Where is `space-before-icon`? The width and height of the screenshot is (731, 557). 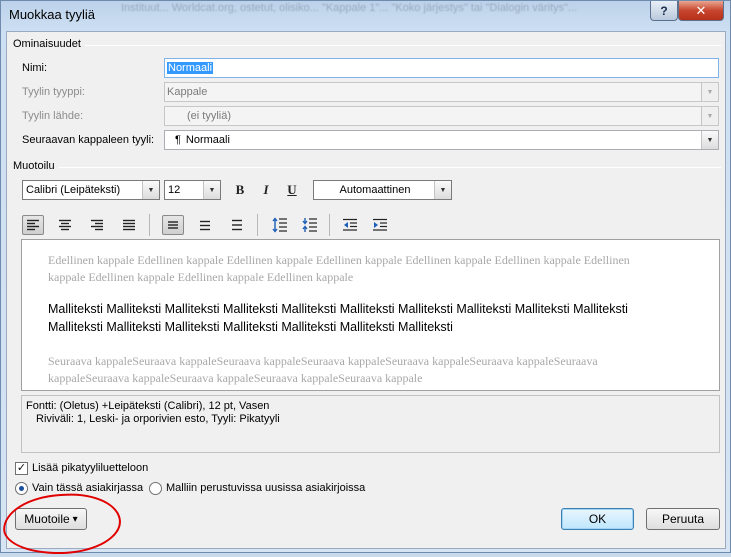
space-before-icon is located at coordinates (279, 225).